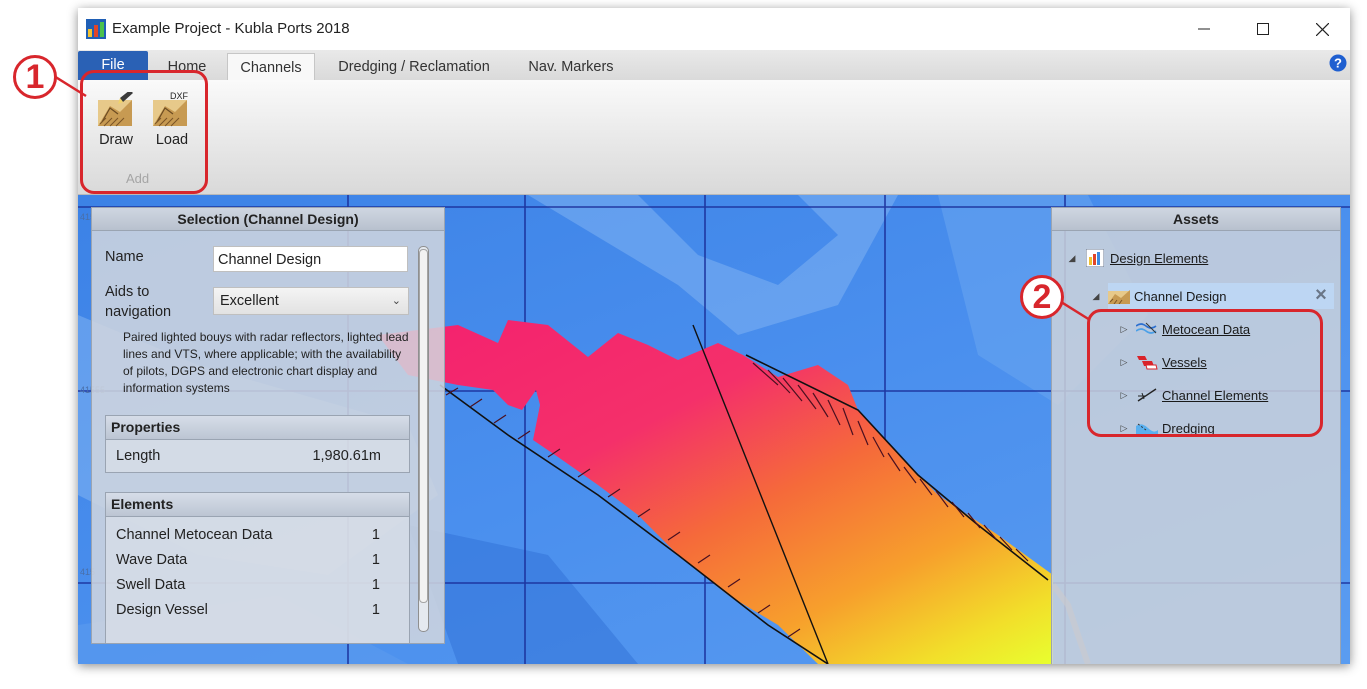 Image resolution: width=1367 pixels, height=689 pixels. I want to click on aids-to-navigation-select: Excellent ⌄, so click(311, 301).